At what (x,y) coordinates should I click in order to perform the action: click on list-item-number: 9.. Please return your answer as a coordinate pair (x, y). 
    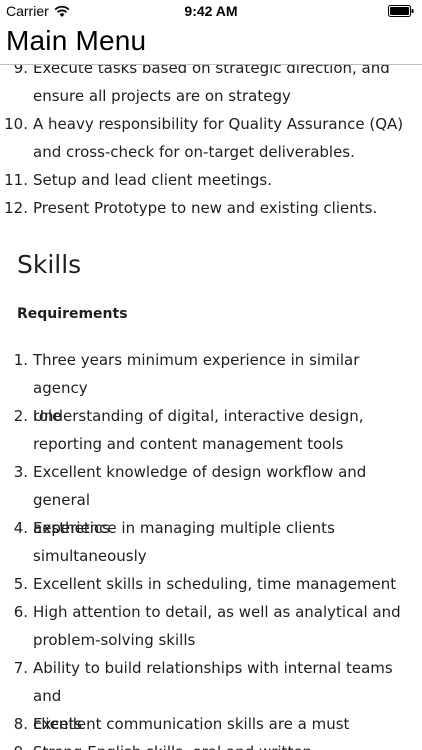
    Looking at the image, I should click on (14, 744).